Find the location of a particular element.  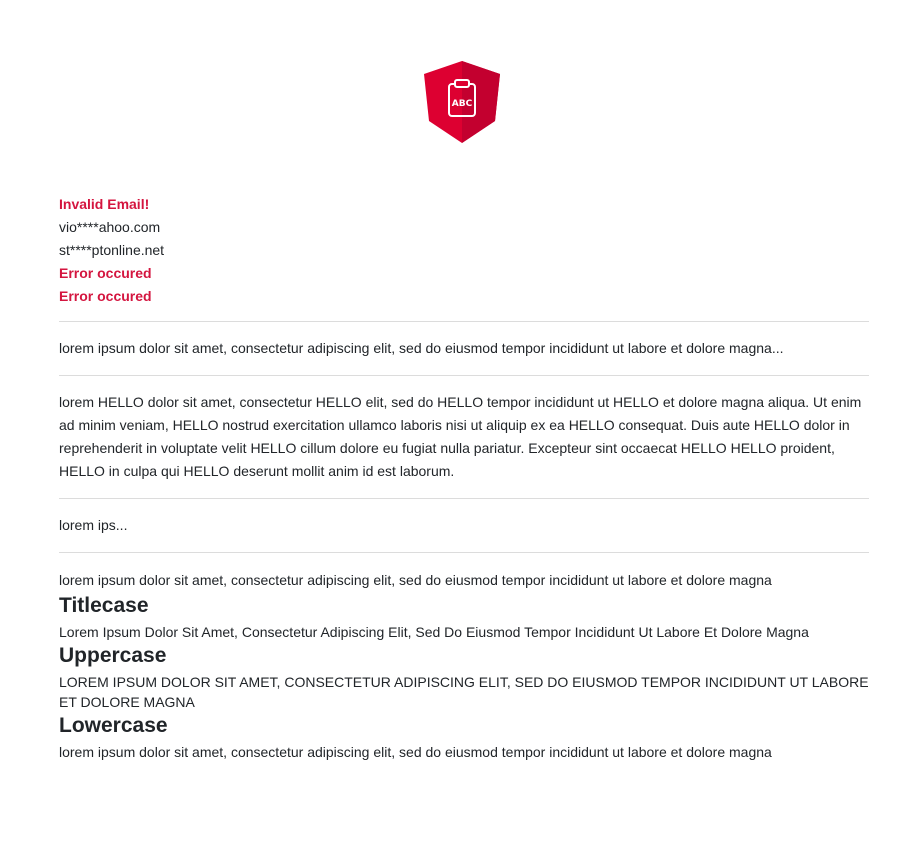

titlecase-heading: Titlecase is located at coordinates (104, 605).